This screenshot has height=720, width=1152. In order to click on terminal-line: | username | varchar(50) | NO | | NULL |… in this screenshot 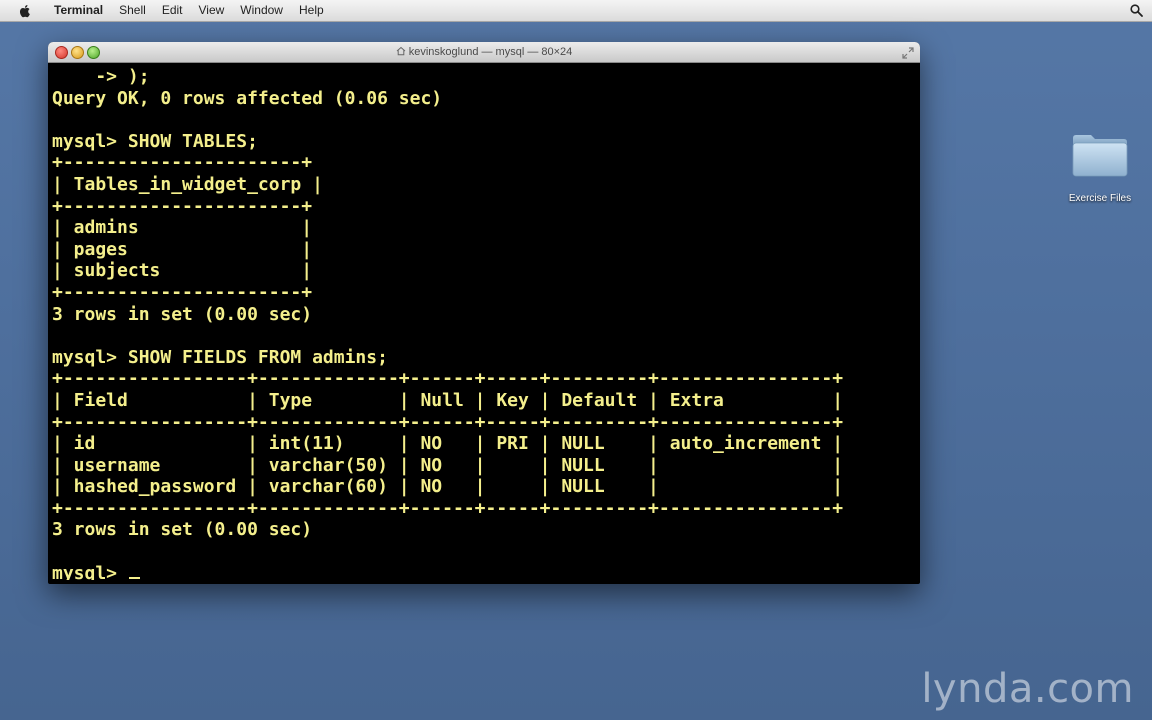, I will do `click(448, 465)`.